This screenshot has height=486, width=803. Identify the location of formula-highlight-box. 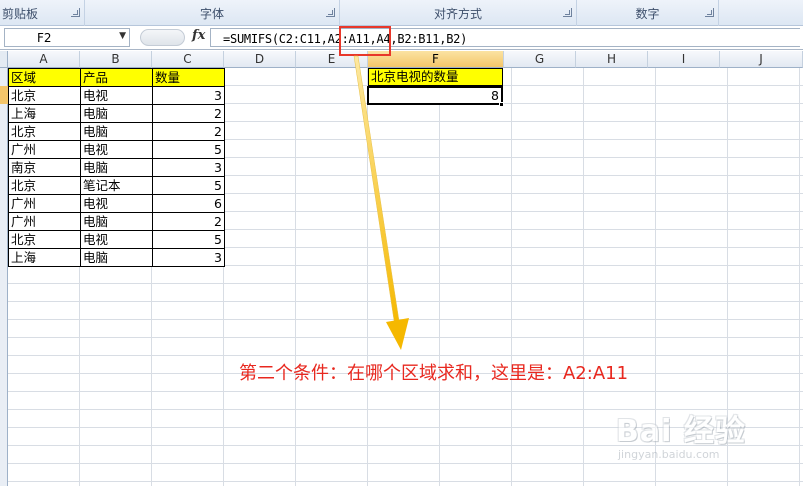
(365, 41).